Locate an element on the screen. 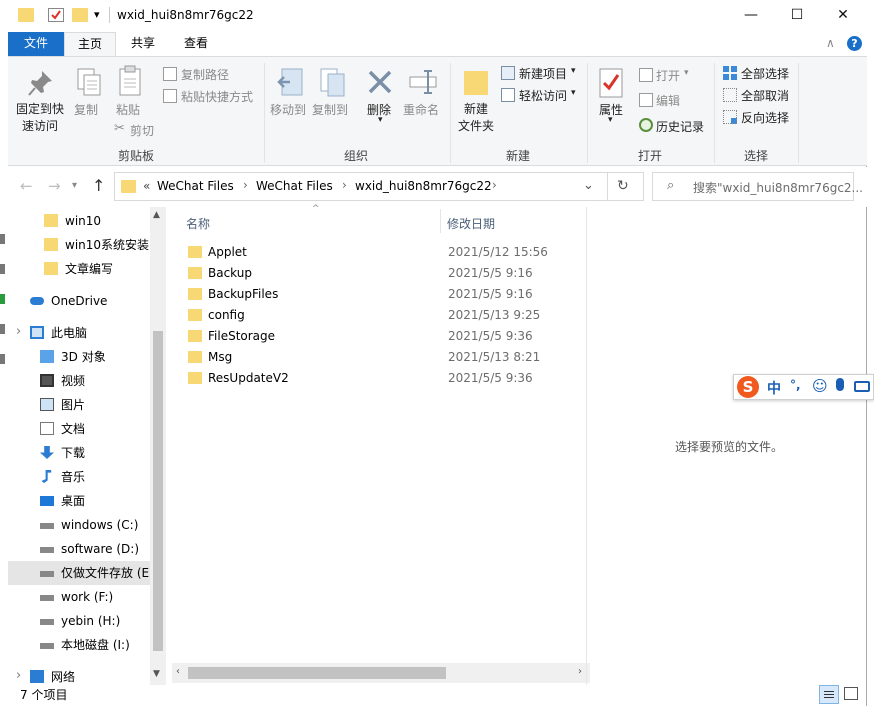 Image resolution: width=874 pixels, height=713 pixels. file-list-scrollbar: ‹ › is located at coordinates (381, 673).